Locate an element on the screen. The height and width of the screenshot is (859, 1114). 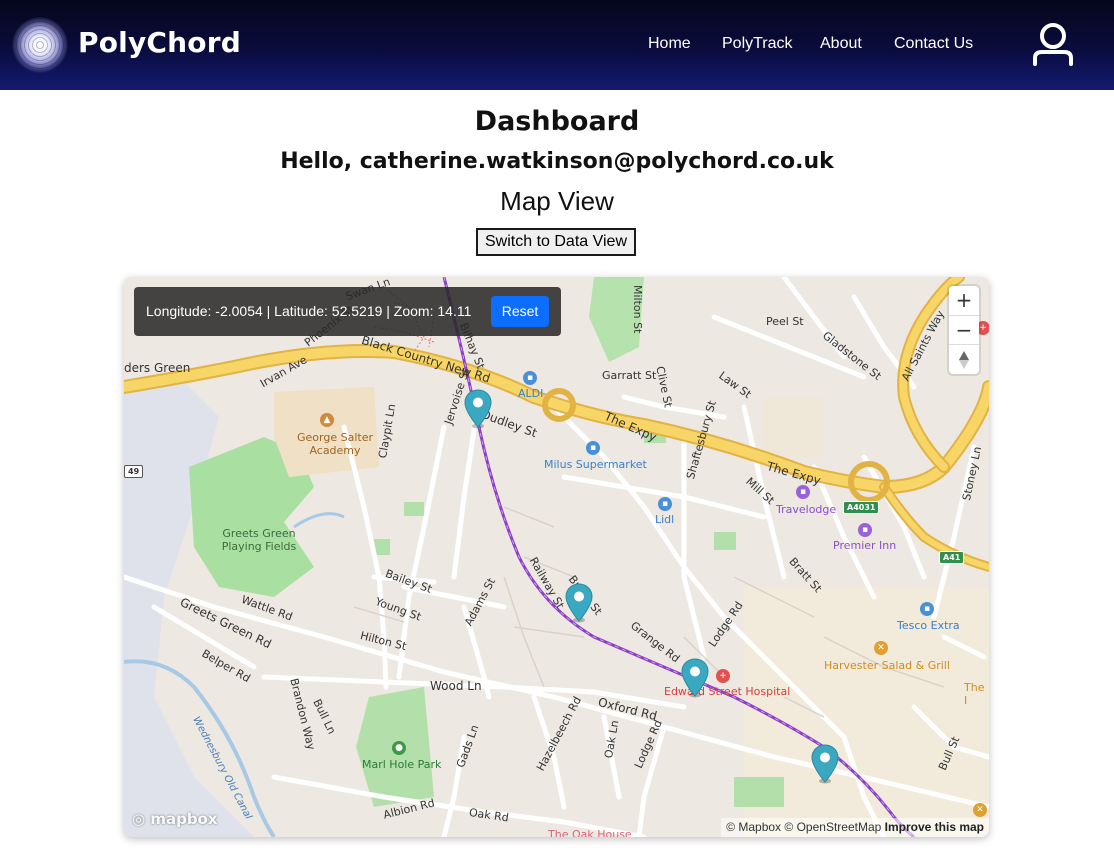
improve-map-link: Improve this map is located at coordinates (934, 827).